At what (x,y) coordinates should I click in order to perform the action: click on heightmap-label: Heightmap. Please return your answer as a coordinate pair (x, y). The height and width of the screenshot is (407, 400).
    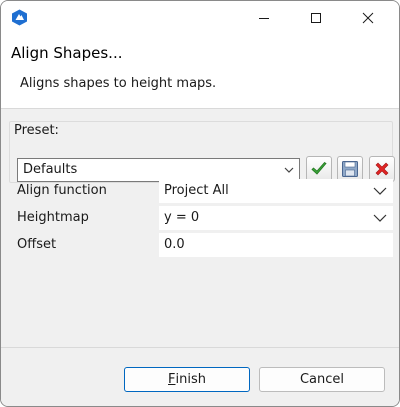
    Looking at the image, I should click on (53, 217).